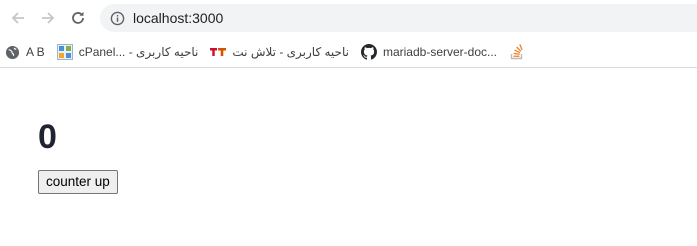  What do you see at coordinates (138, 52) in the screenshot?
I see `bookmark-label: cPanel... - ناحیه کاربری` at bounding box center [138, 52].